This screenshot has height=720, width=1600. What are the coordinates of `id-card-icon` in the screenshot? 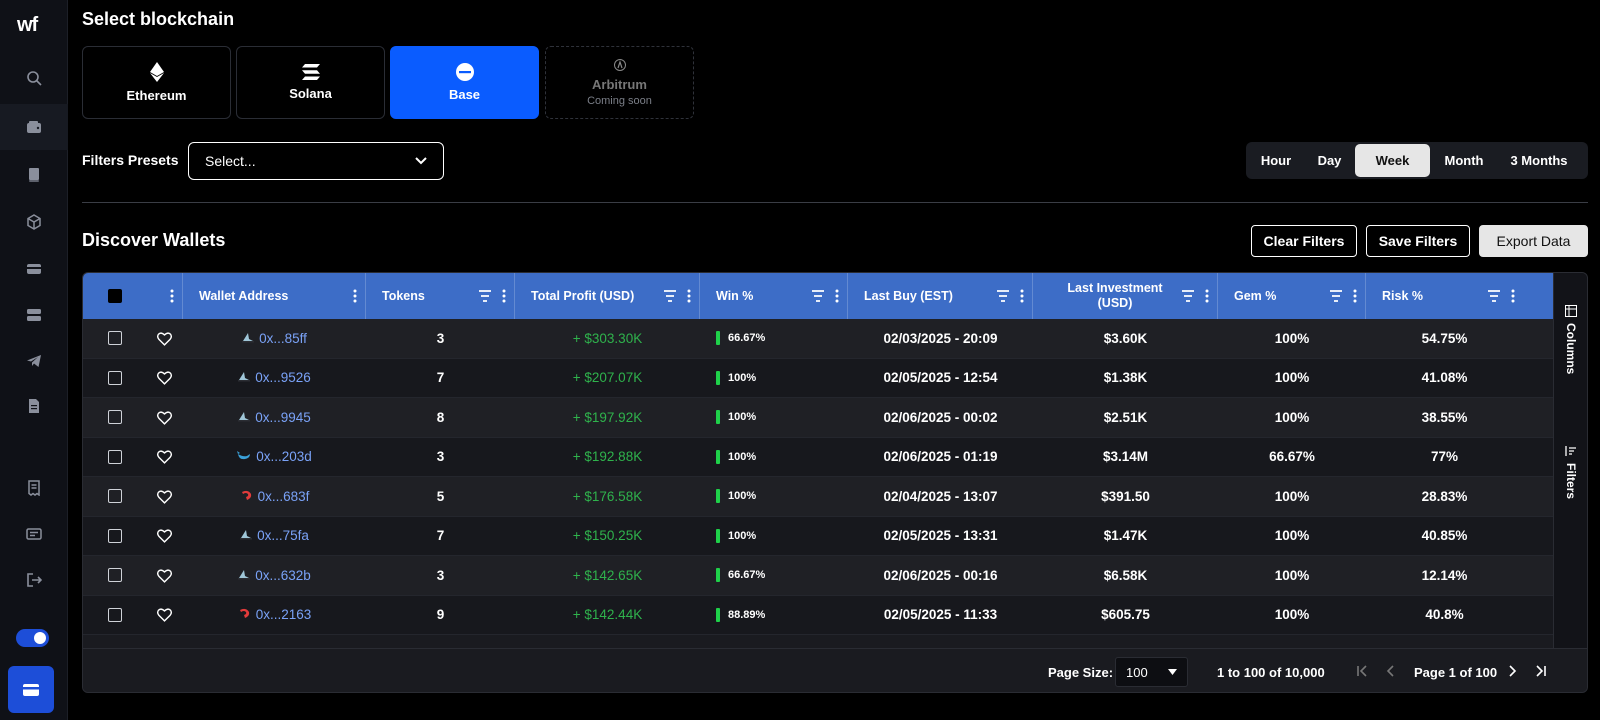 It's located at (34, 534).